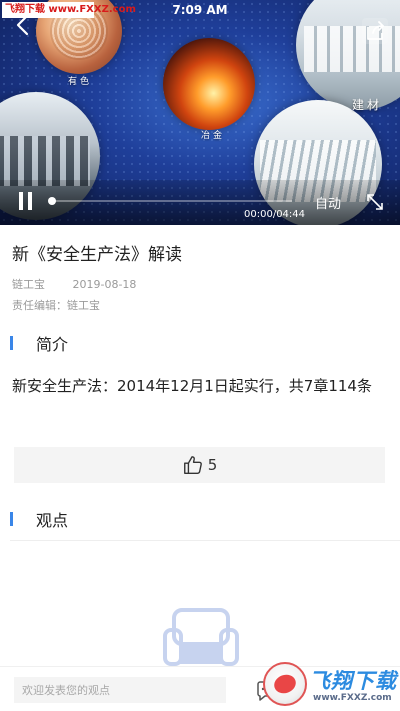  I want to click on article-meta: 链工宝 2019-08-18, so click(74, 284).